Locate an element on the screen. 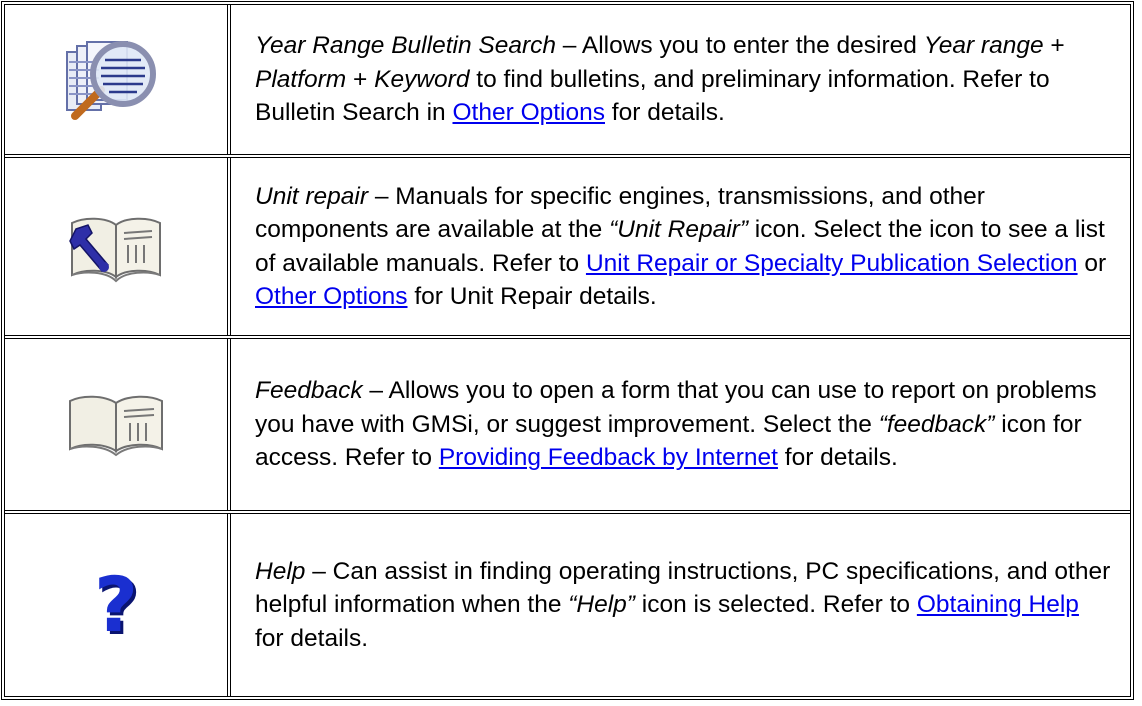  icon-cell: ? is located at coordinates (118, 605).